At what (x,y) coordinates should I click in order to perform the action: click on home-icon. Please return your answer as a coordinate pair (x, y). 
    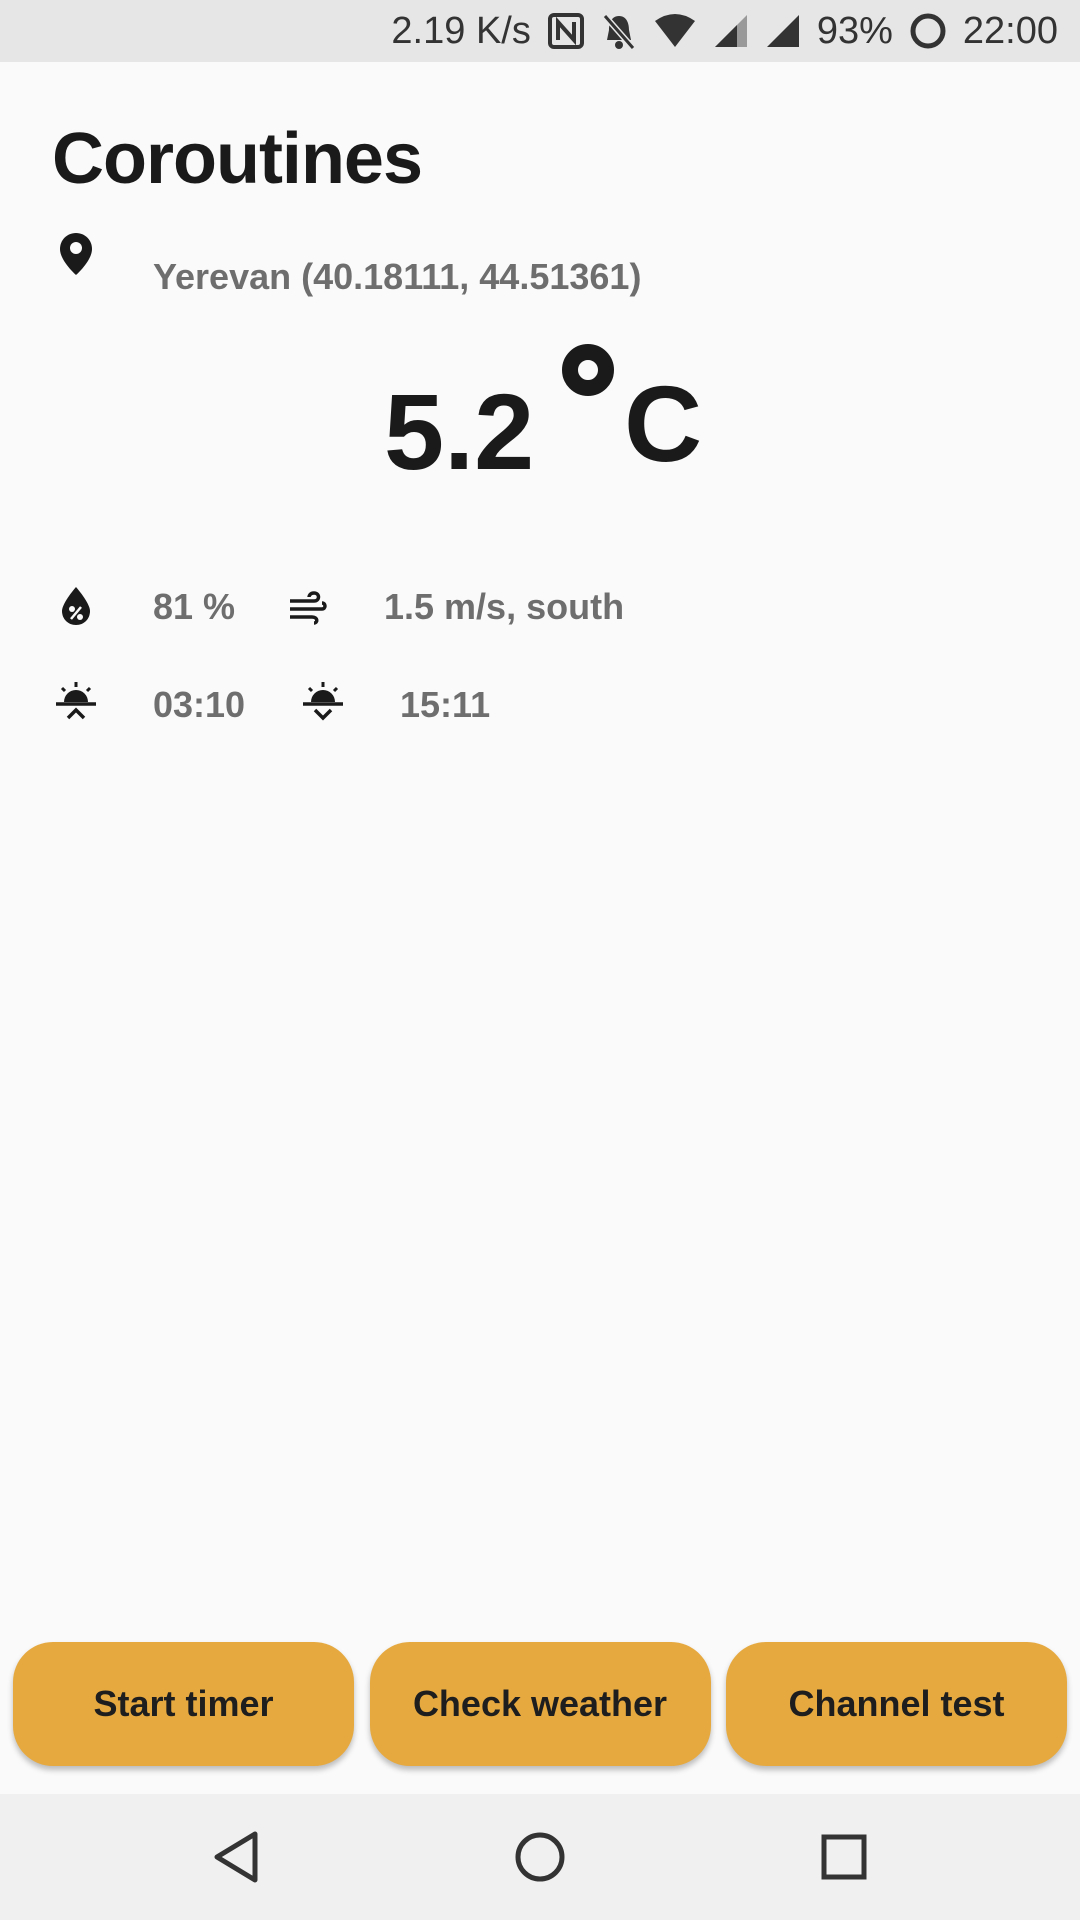
    Looking at the image, I should click on (540, 1857).